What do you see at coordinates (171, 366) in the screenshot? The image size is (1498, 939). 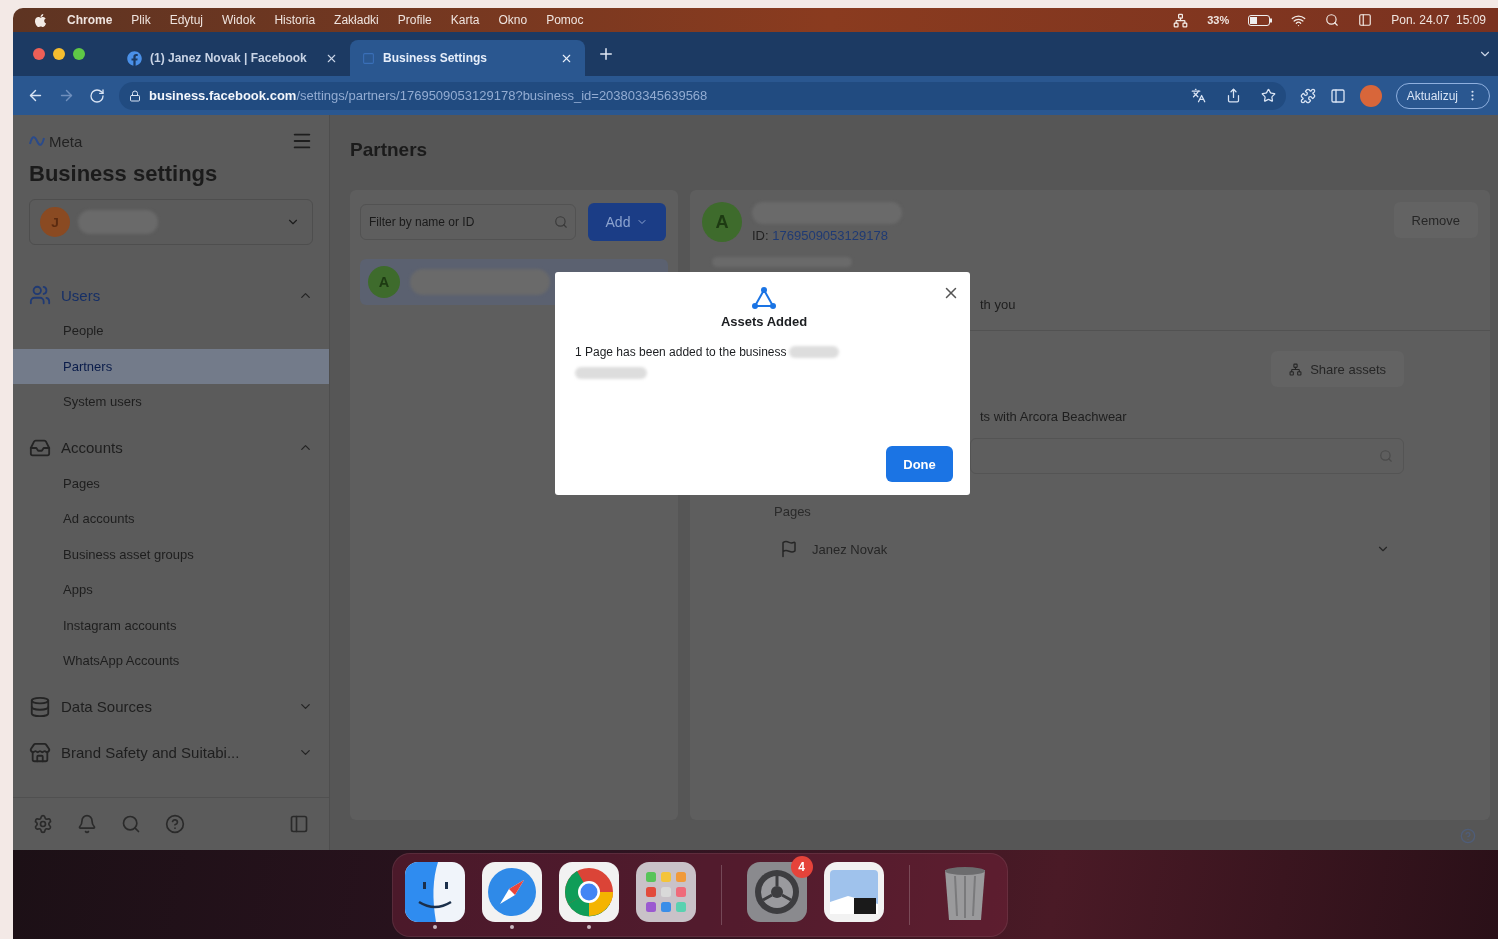 I see `nav-item: Partners` at bounding box center [171, 366].